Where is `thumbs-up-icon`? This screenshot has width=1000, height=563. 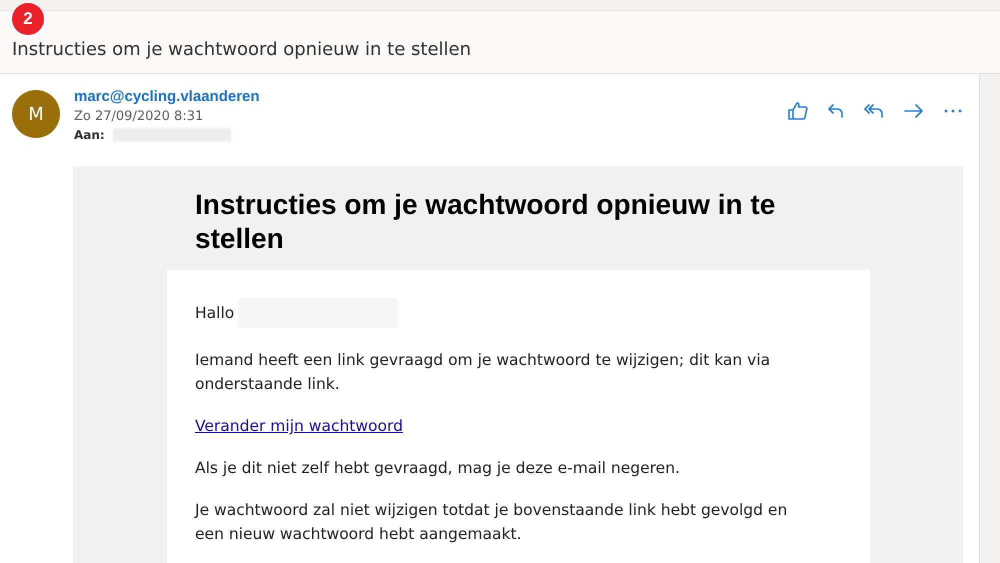
thumbs-up-icon is located at coordinates (798, 111).